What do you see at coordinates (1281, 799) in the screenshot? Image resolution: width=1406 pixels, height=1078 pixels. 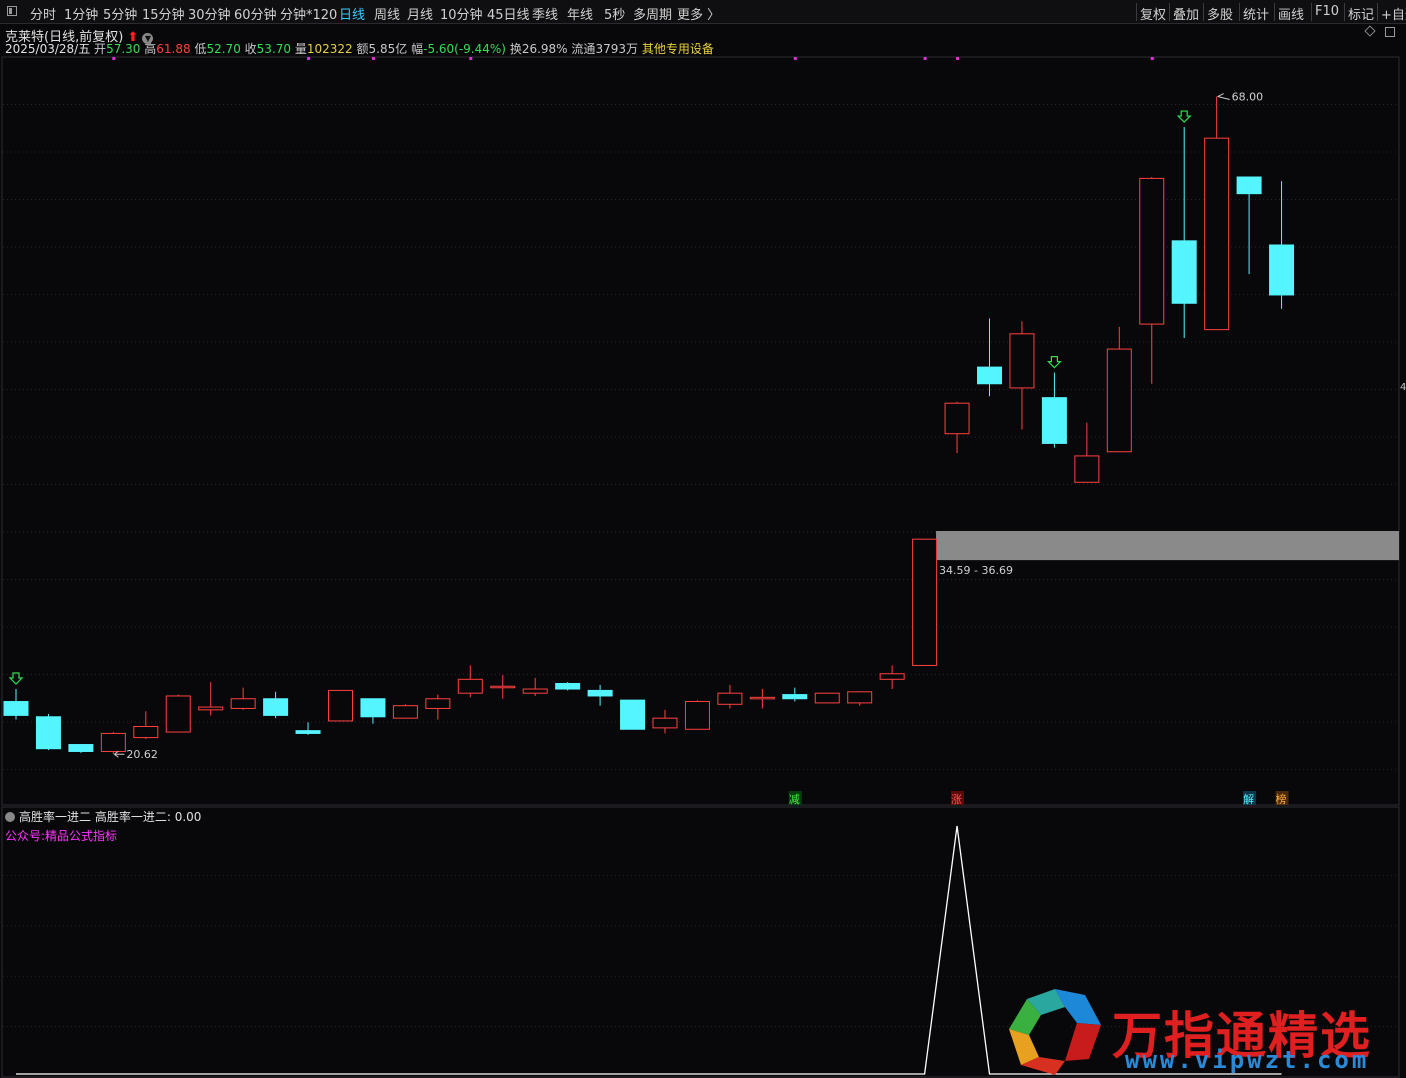 I see `event-marker: 榜` at bounding box center [1281, 799].